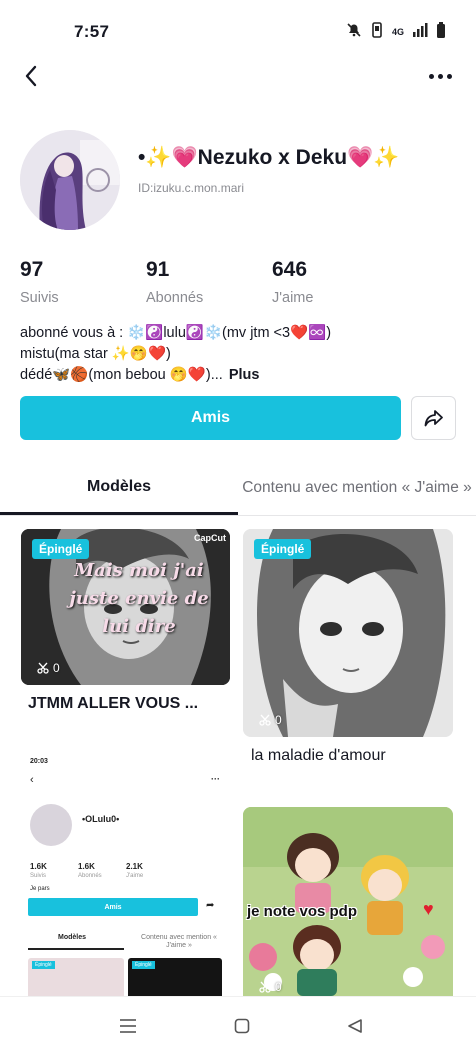  What do you see at coordinates (119, 513) in the screenshot?
I see `tab-indicator` at bounding box center [119, 513].